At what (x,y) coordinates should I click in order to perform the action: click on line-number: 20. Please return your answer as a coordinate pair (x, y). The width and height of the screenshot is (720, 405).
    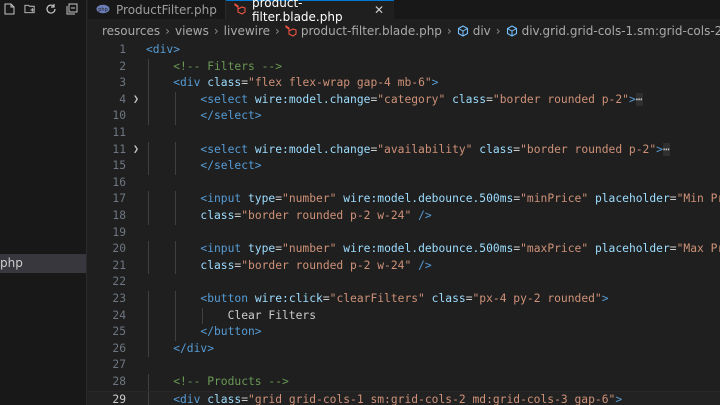
    Looking at the image, I should click on (119, 249).